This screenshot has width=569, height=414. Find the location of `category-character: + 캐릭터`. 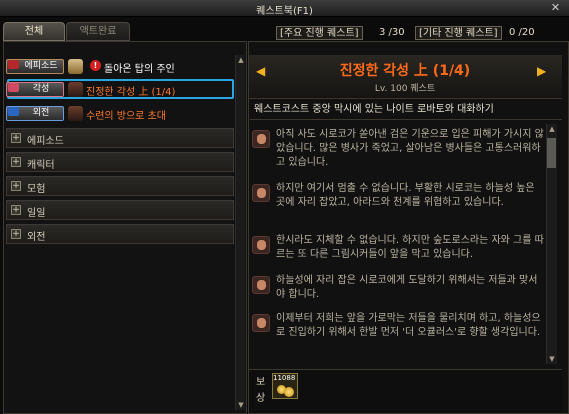

category-character: + 캐릭터 is located at coordinates (120, 162).